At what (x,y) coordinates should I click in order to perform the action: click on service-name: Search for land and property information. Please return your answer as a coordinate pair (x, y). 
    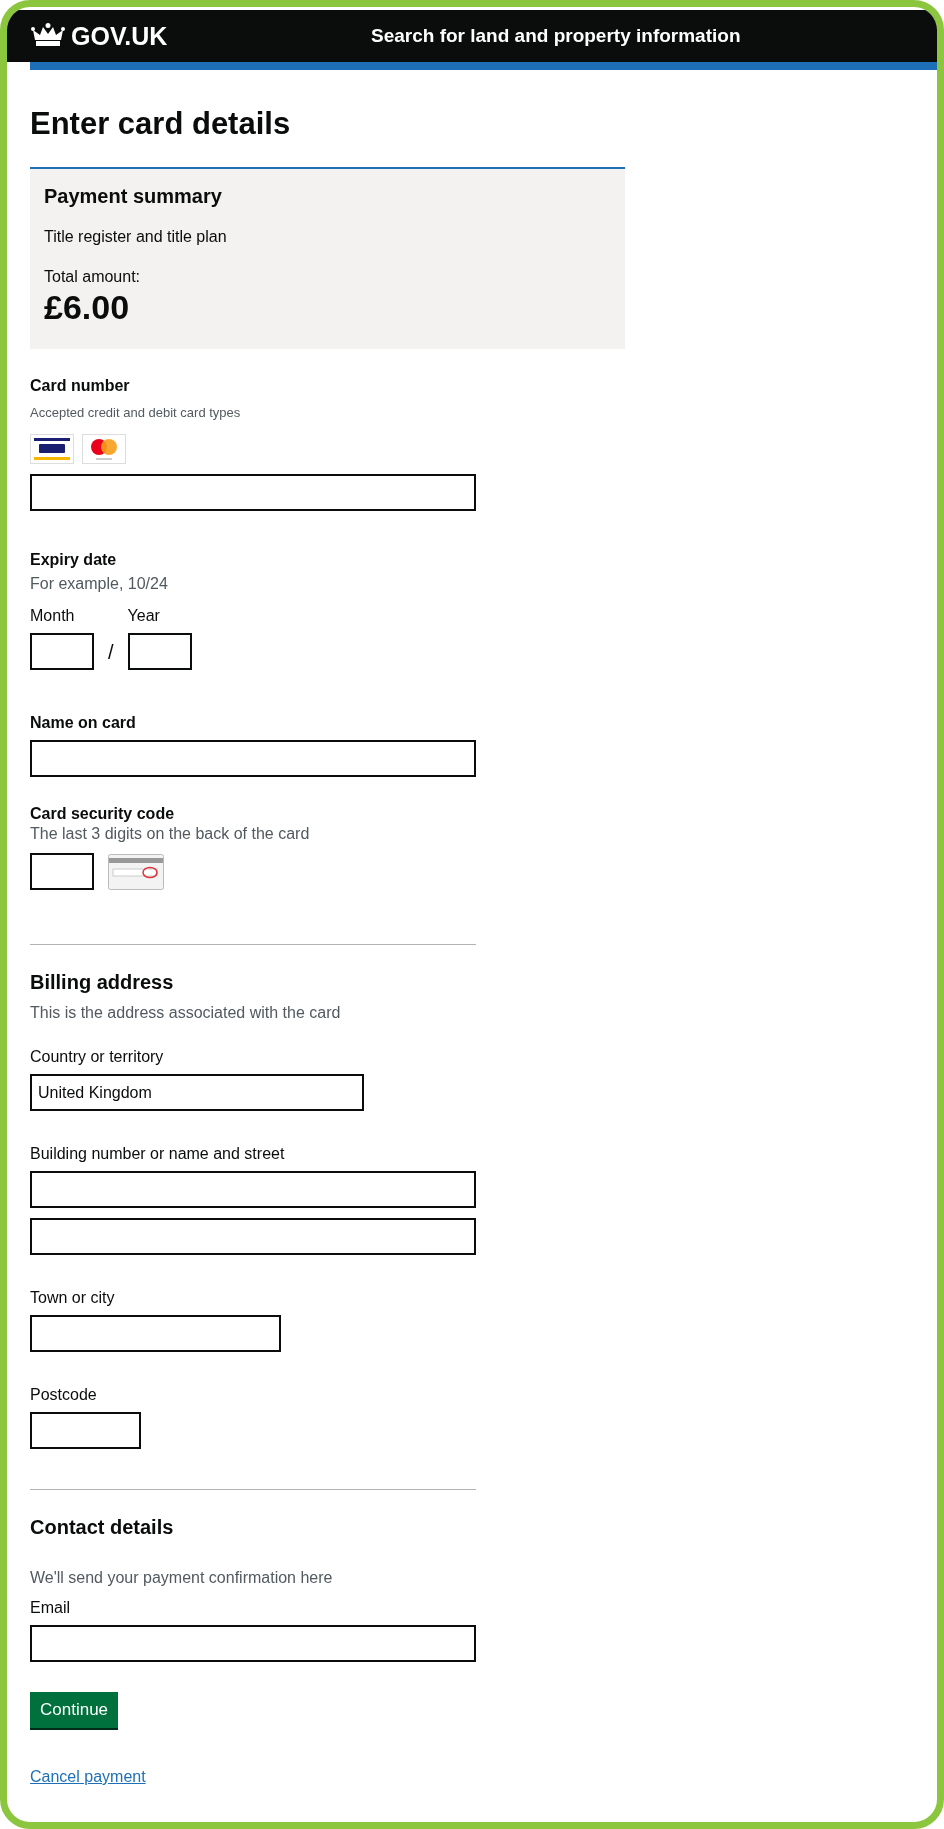
    Looking at the image, I should click on (556, 36).